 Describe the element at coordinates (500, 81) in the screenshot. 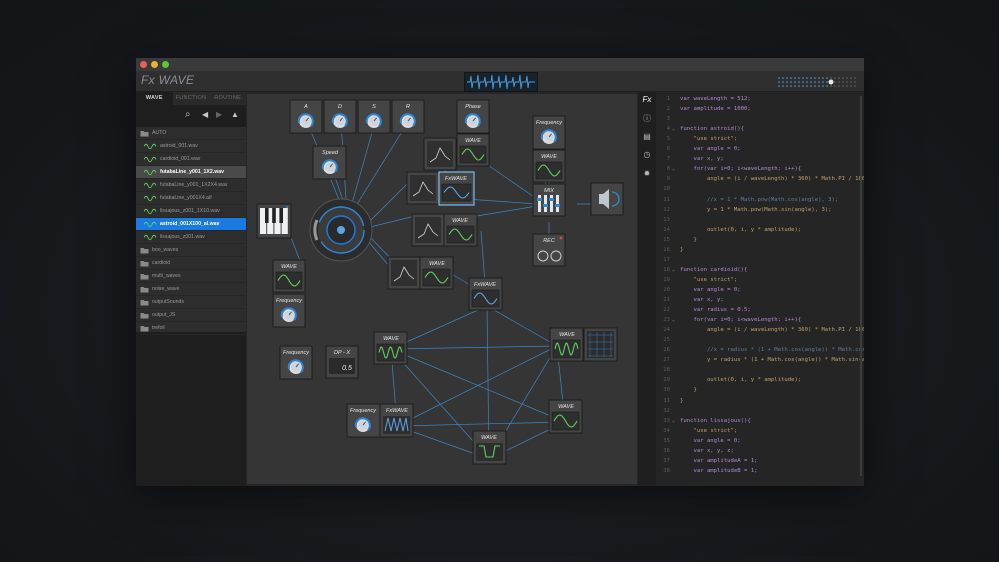

I see `toolbar: Fx WAVE` at that location.